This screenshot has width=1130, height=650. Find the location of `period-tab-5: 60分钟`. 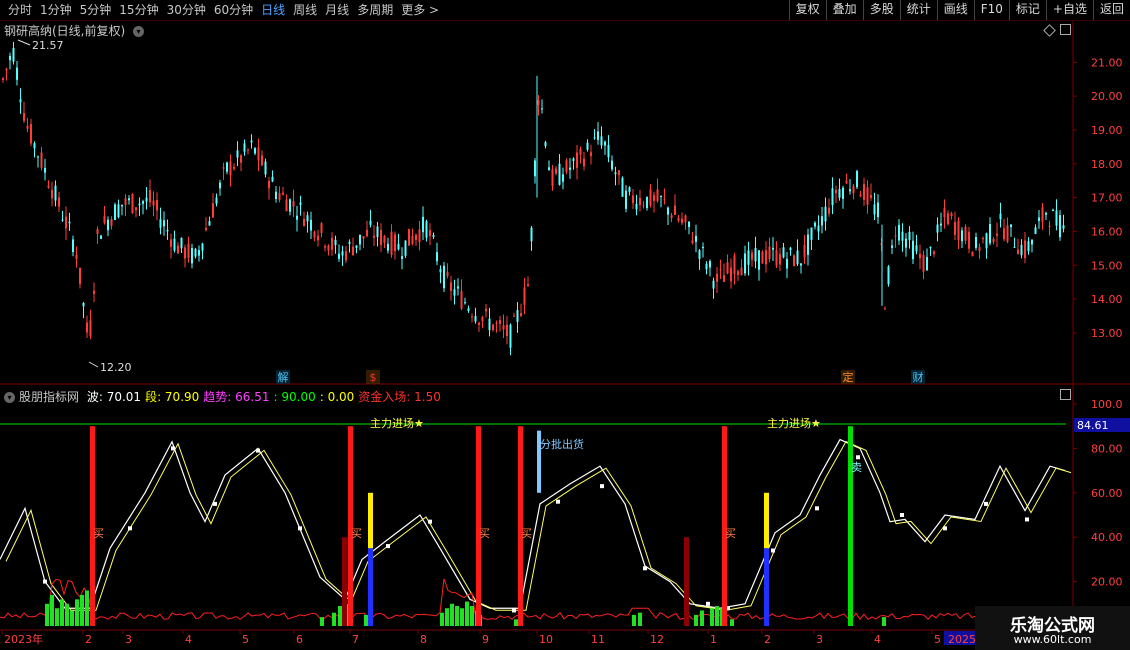

period-tab-5: 60分钟 is located at coordinates (233, 10).